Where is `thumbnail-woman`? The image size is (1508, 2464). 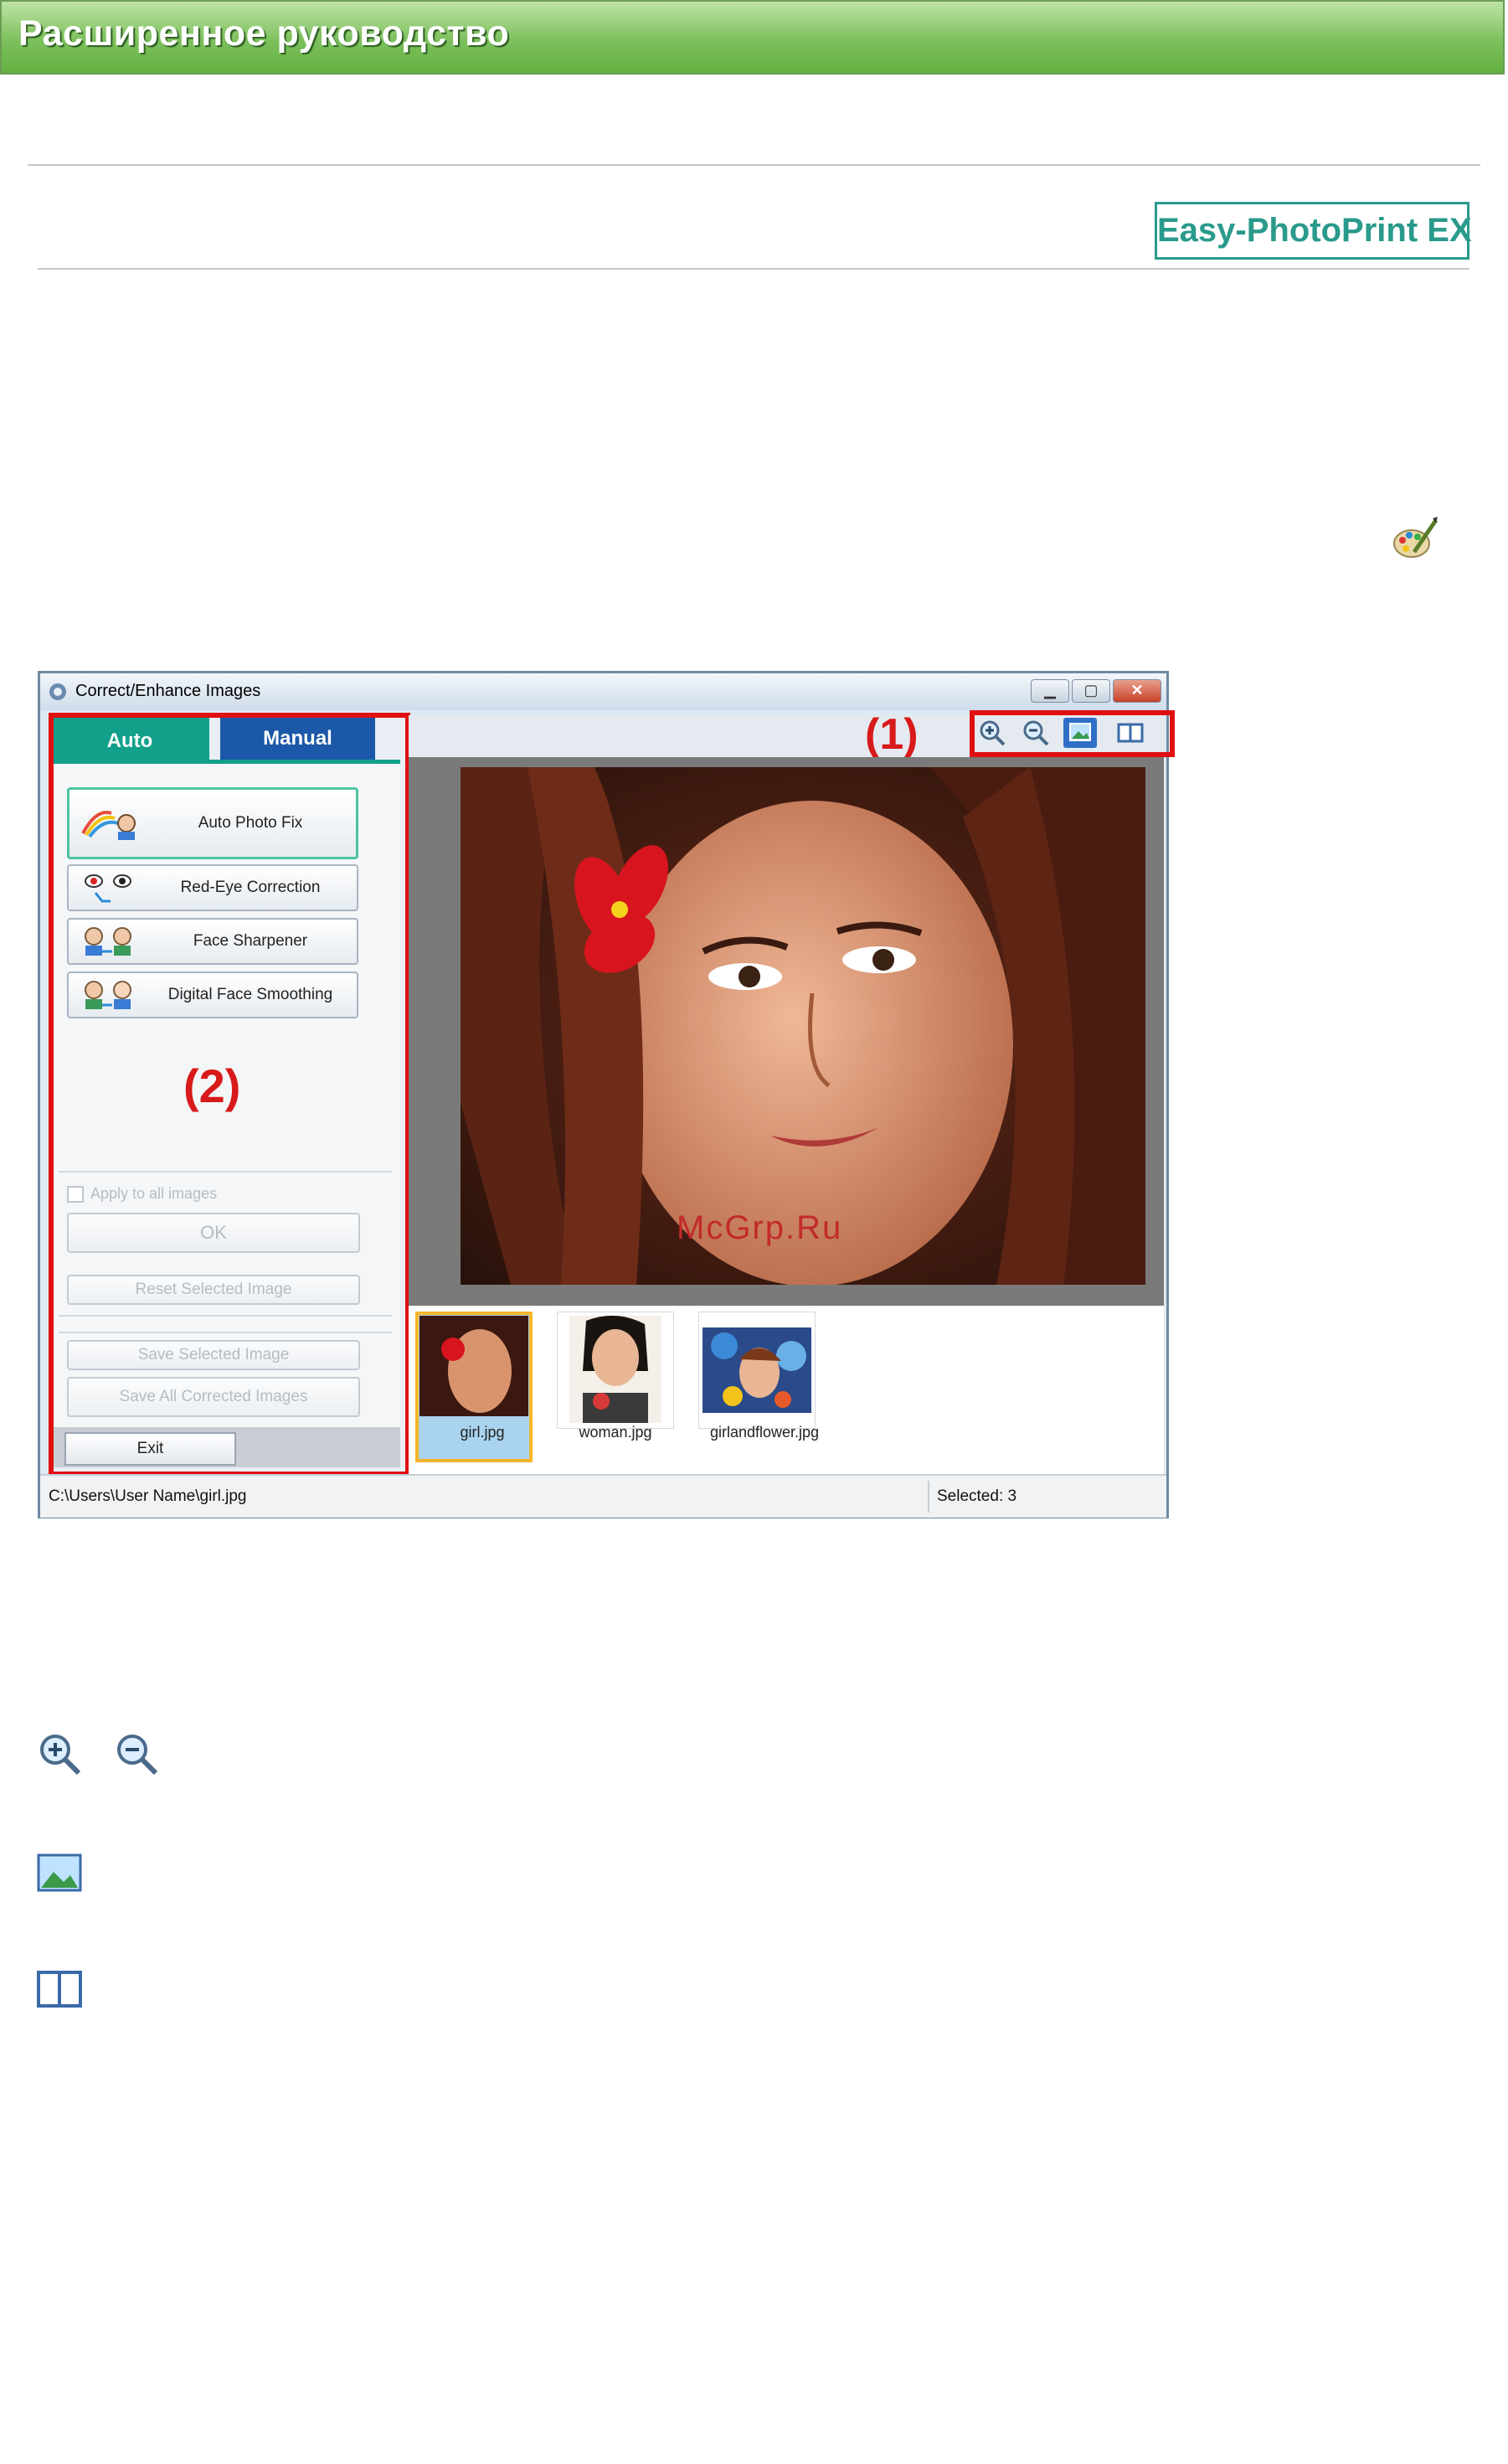 thumbnail-woman is located at coordinates (616, 1370).